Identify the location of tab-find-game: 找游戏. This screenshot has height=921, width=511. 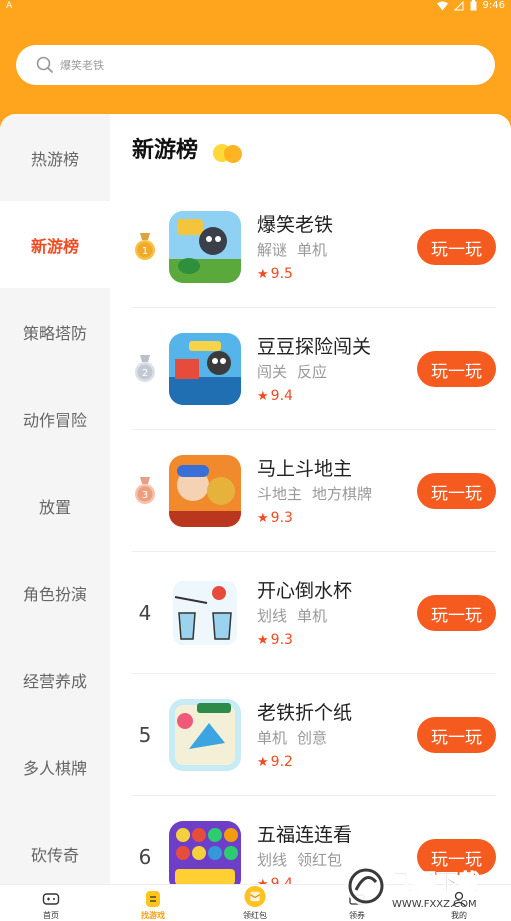
(153, 903).